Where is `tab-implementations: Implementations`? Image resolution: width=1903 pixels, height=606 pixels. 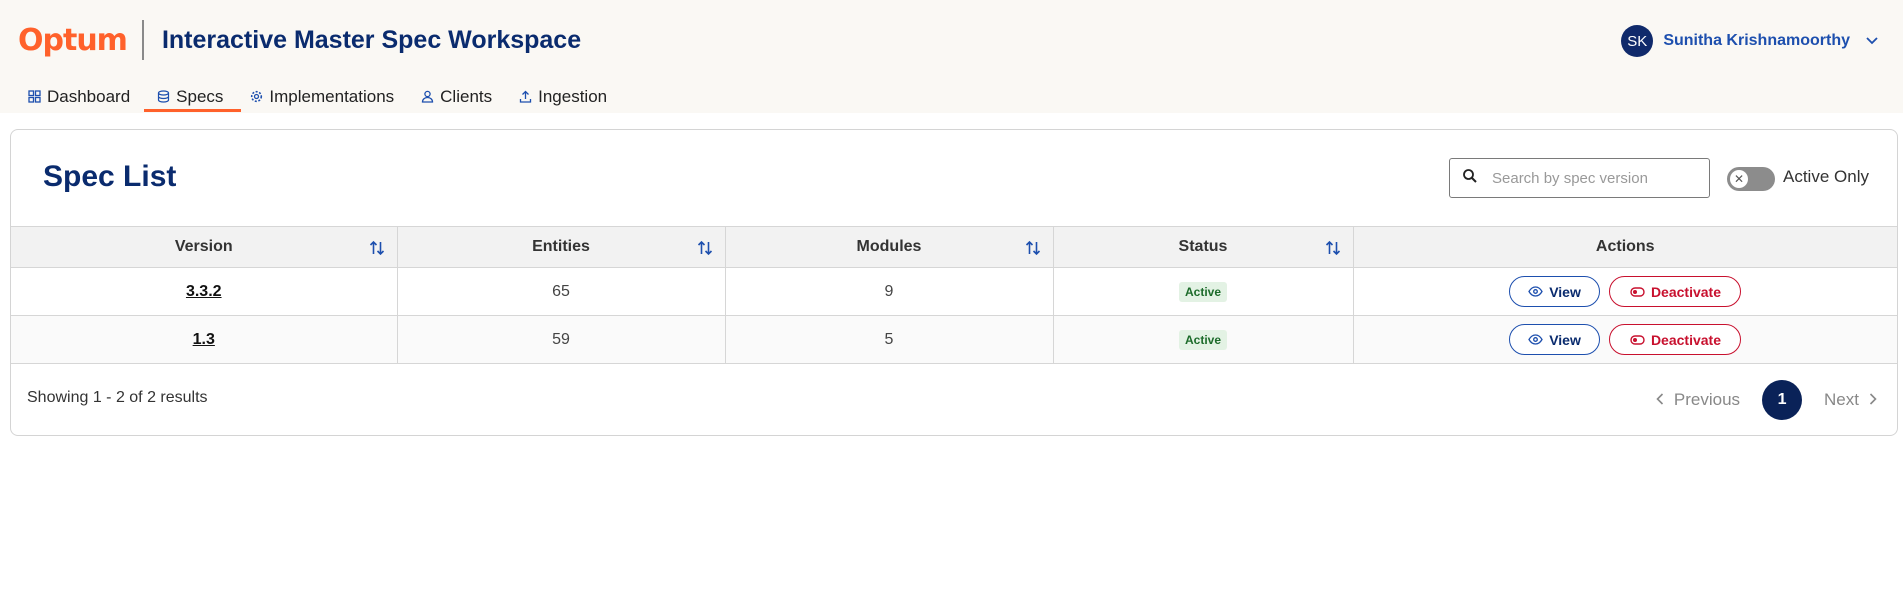
tab-implementations: Implementations is located at coordinates (326, 96).